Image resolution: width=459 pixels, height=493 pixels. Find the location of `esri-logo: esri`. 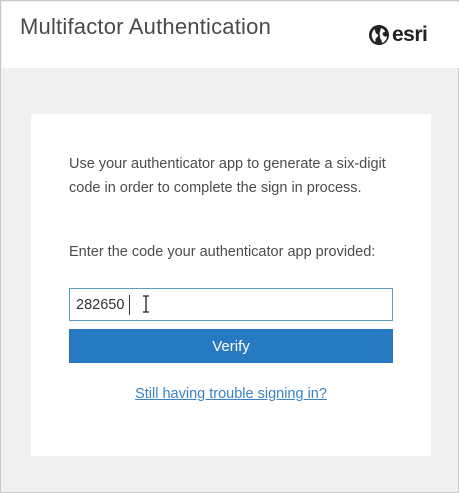

esri-logo: esri is located at coordinates (398, 34).